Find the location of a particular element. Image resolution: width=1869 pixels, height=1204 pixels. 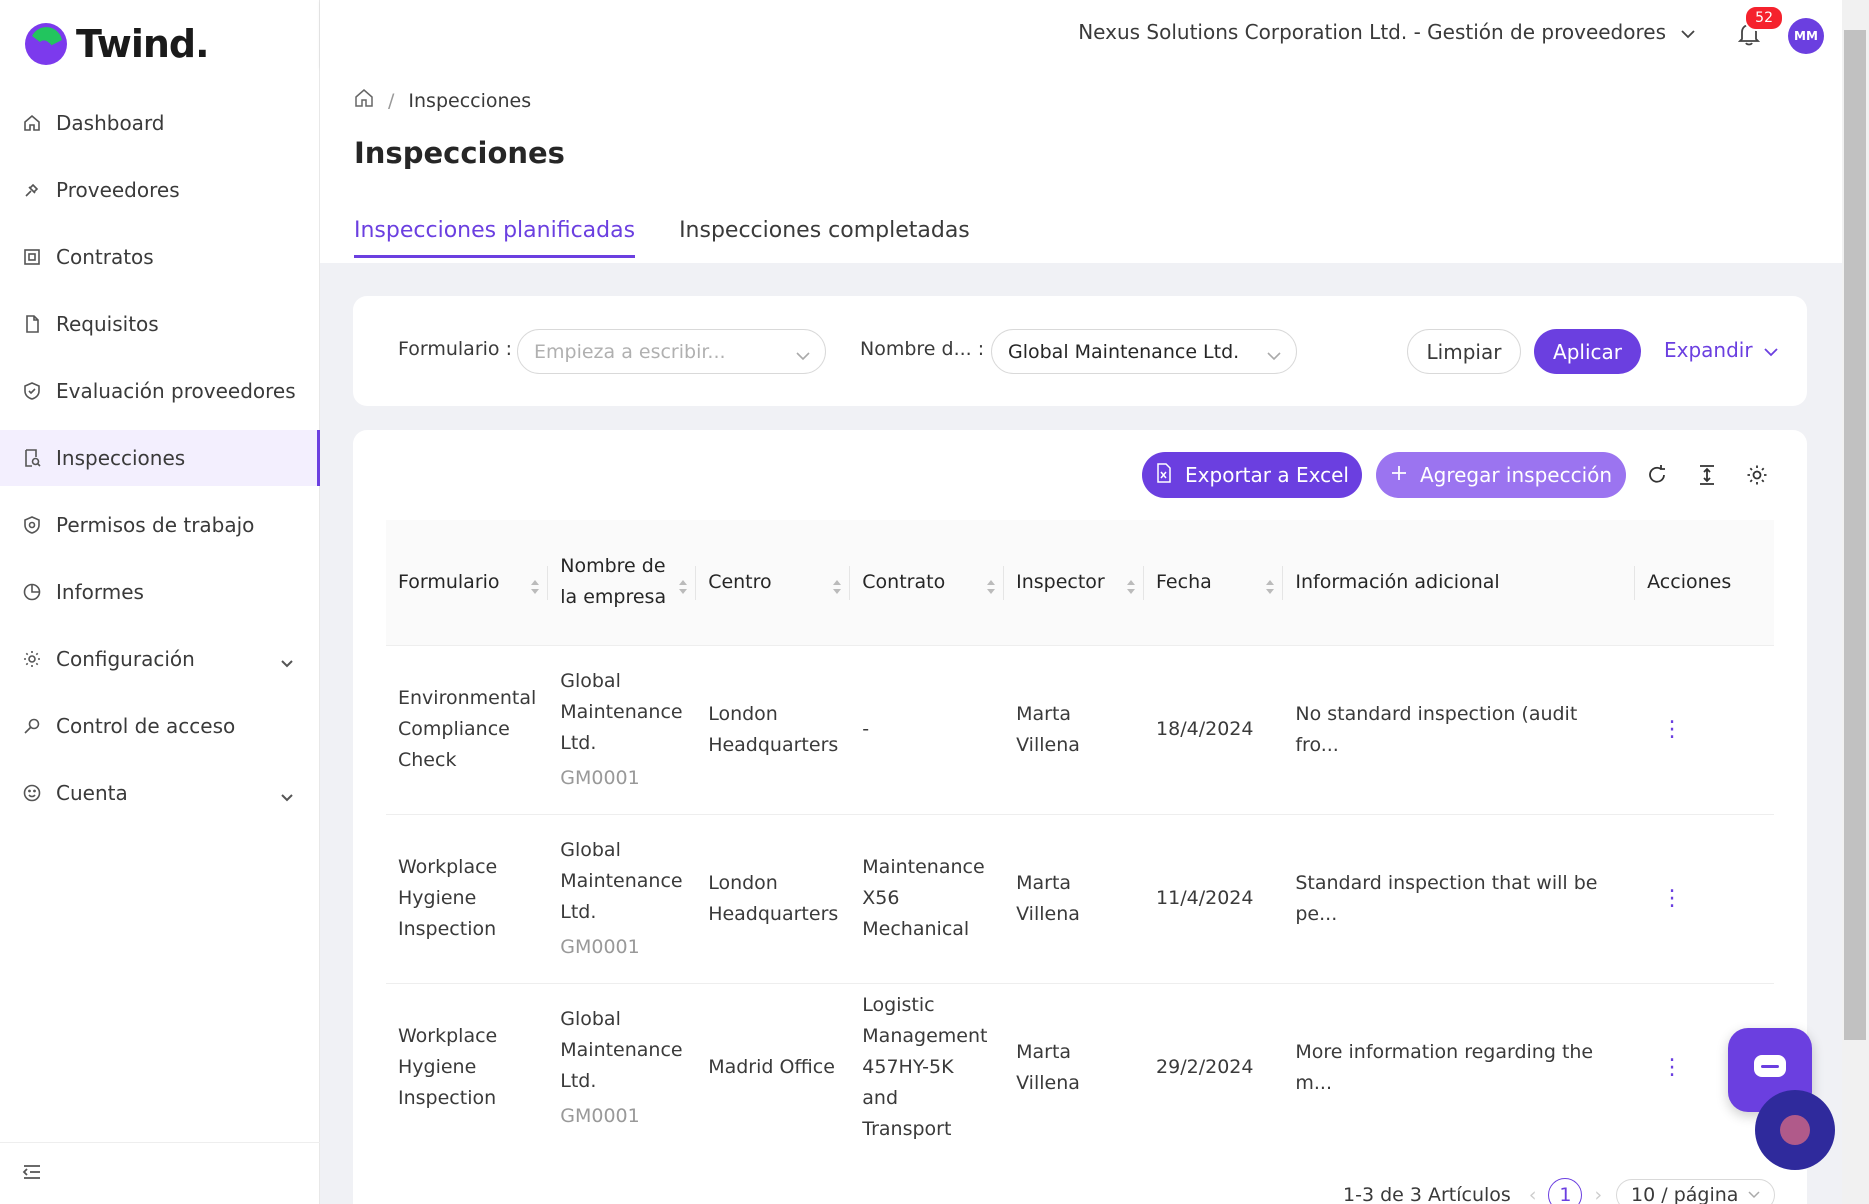

export-label: Exportar a Excel is located at coordinates (1267, 475).